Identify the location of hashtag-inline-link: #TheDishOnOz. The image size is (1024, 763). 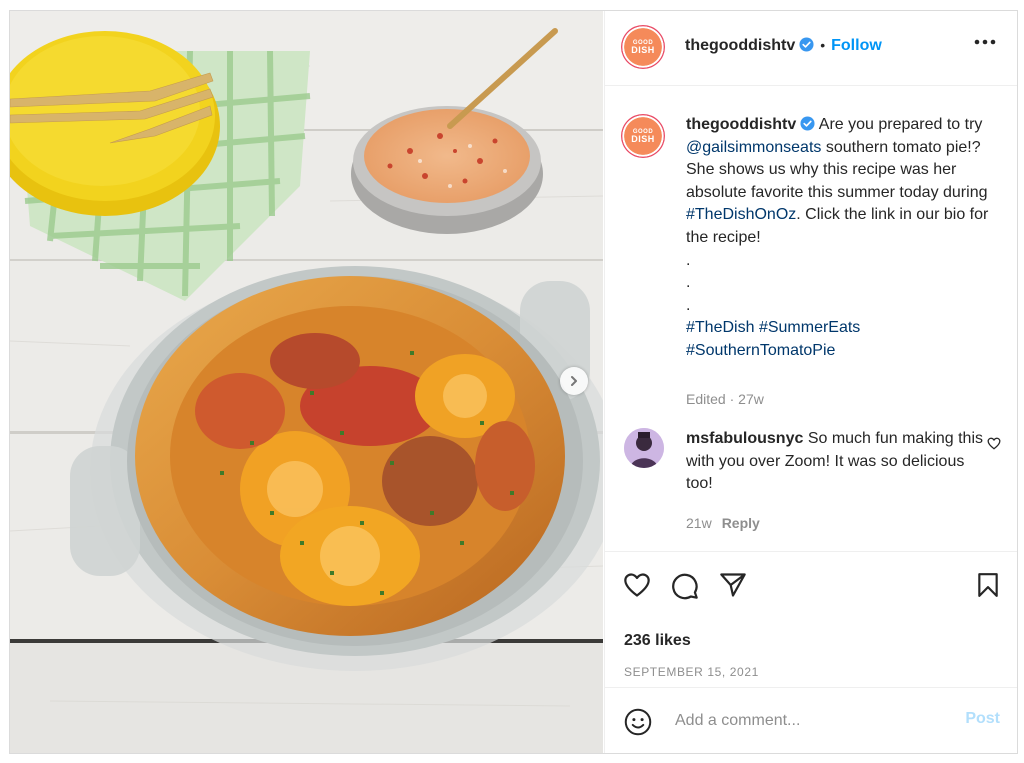
(741, 214).